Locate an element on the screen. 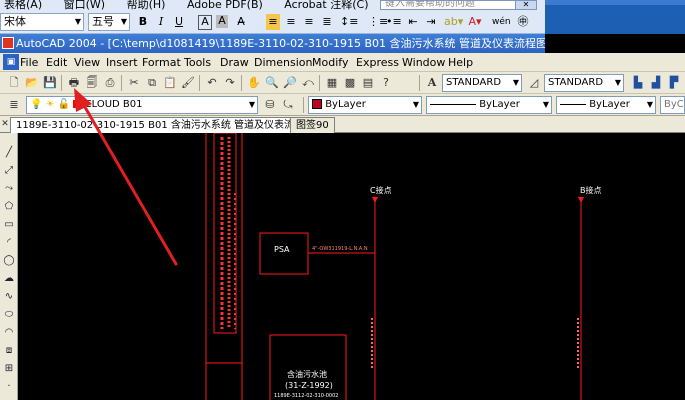 The width and height of the screenshot is (685, 400). annotation-arrow-head is located at coordinates (83, 100).